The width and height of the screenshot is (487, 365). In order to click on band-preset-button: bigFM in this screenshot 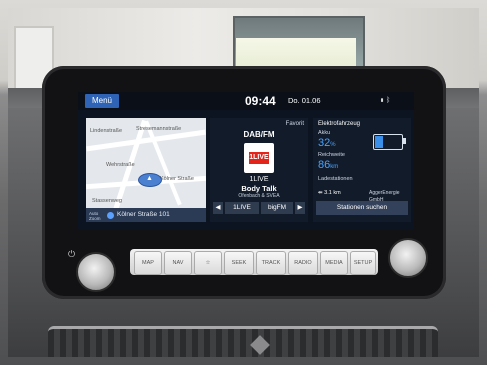, I will do `click(277, 208)`.